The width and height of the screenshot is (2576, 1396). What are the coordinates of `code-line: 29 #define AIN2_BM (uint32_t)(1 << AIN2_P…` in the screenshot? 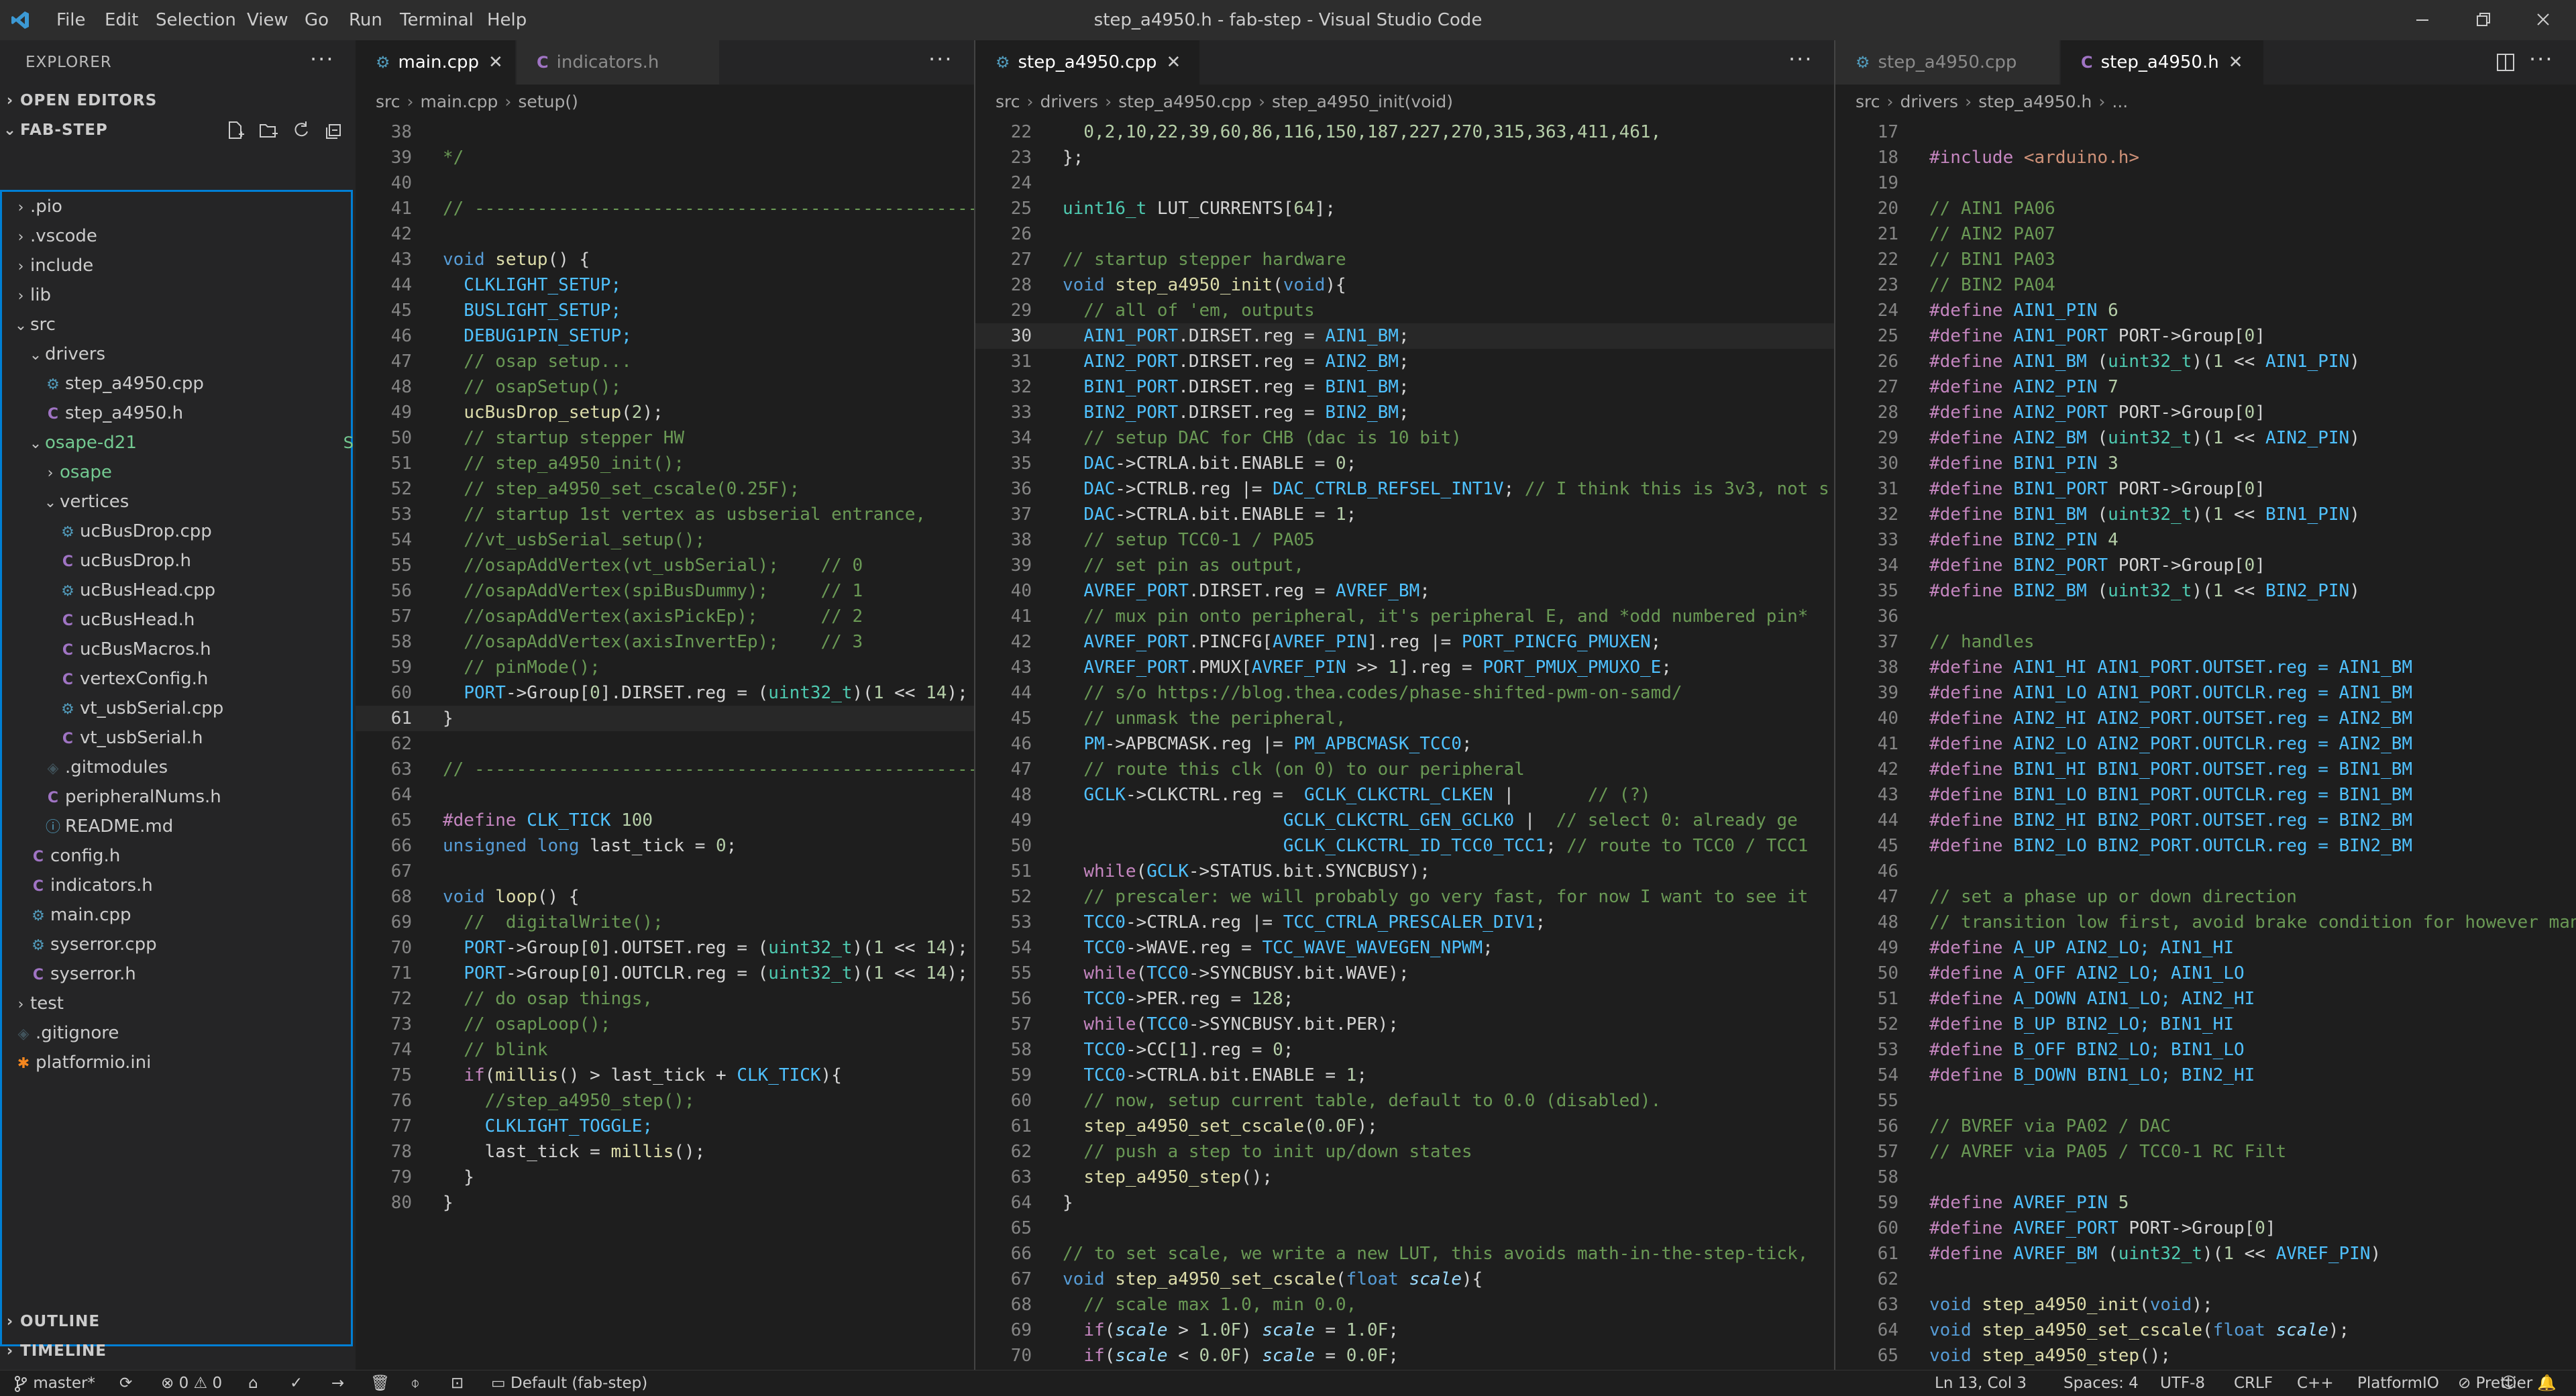 It's located at (2205, 438).